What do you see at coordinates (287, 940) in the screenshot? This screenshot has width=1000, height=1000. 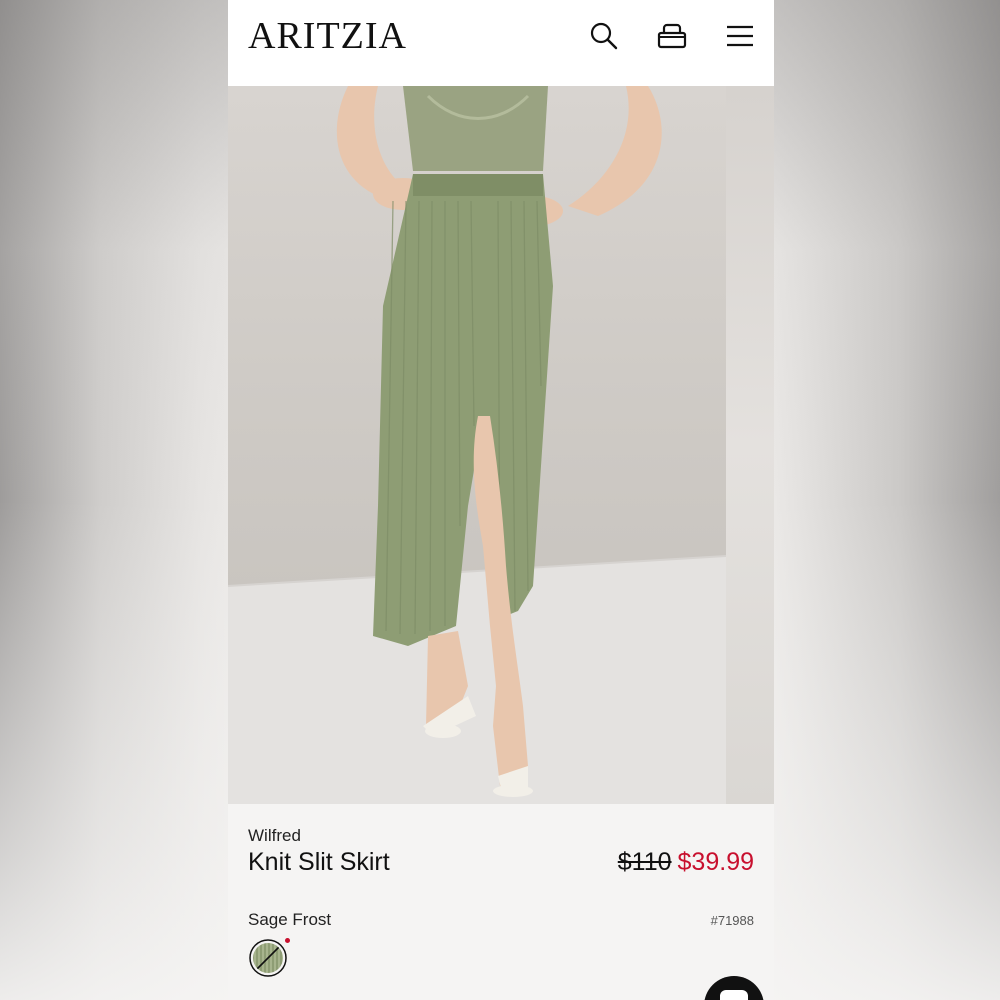 I see `low-stock-indicator` at bounding box center [287, 940].